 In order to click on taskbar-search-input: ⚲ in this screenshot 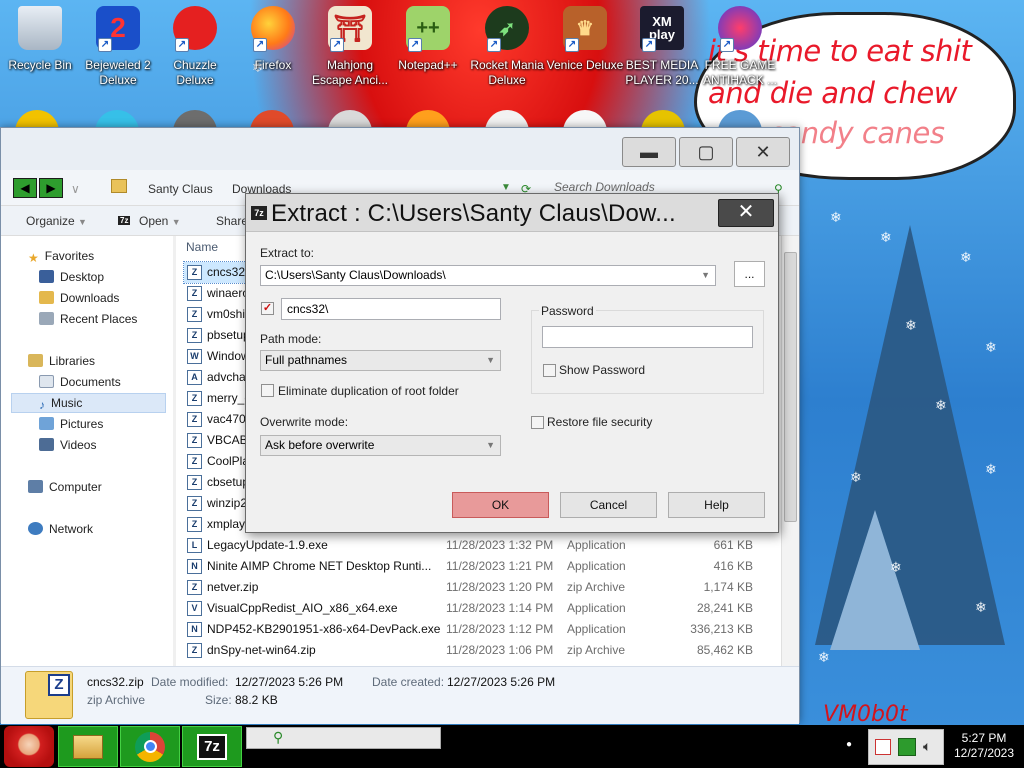, I will do `click(343, 738)`.